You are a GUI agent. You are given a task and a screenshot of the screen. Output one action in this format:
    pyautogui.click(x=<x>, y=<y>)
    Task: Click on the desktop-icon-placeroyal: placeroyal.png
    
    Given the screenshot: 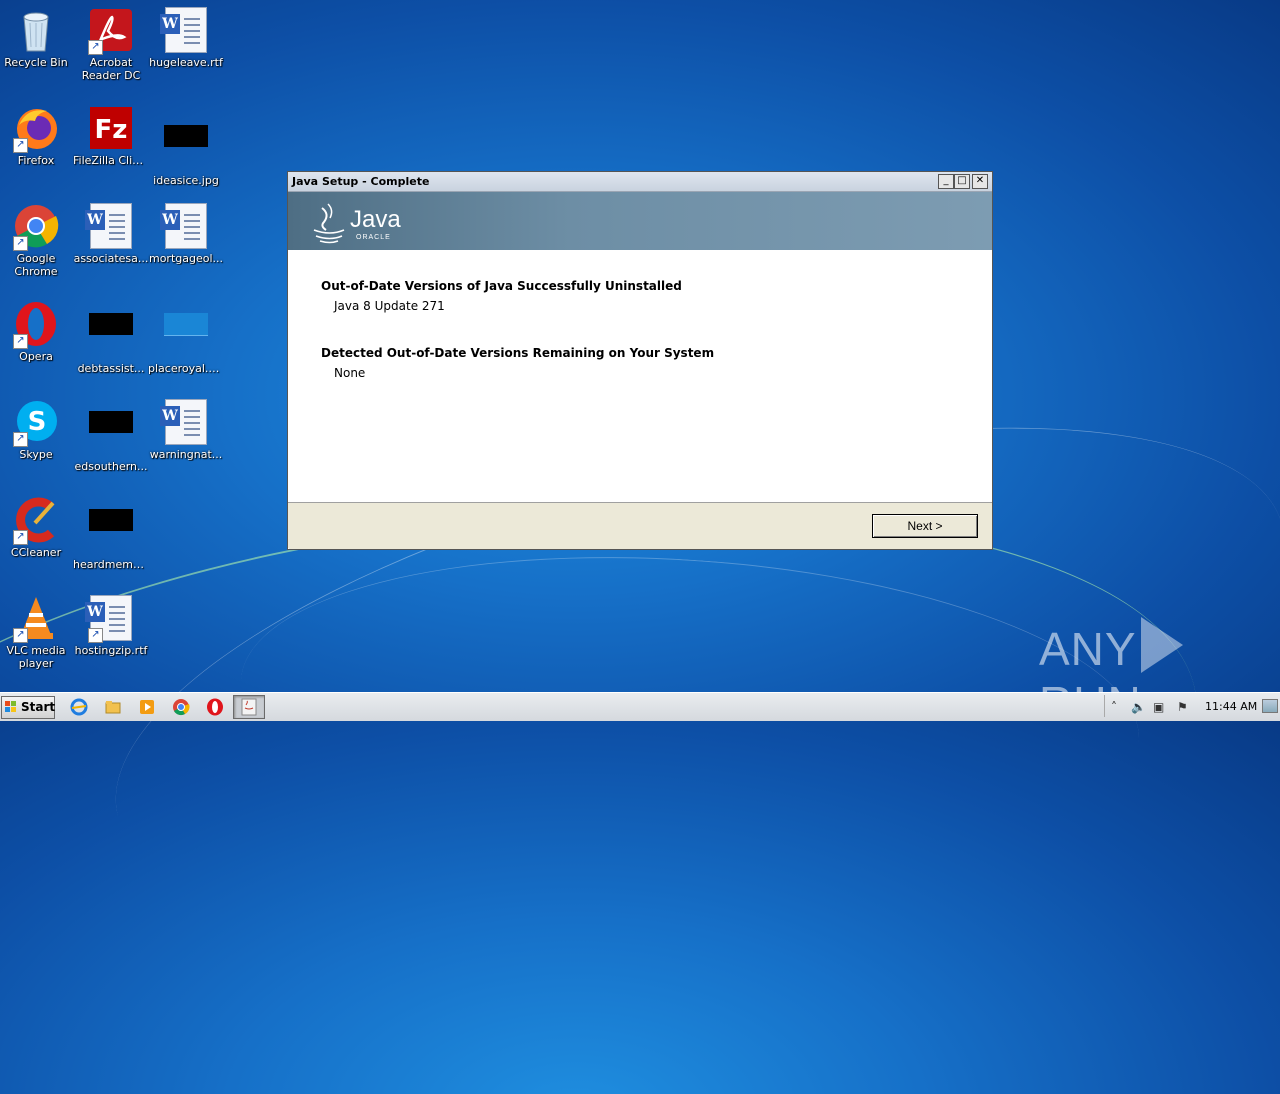 What is the action you would take?
    pyautogui.click(x=186, y=338)
    